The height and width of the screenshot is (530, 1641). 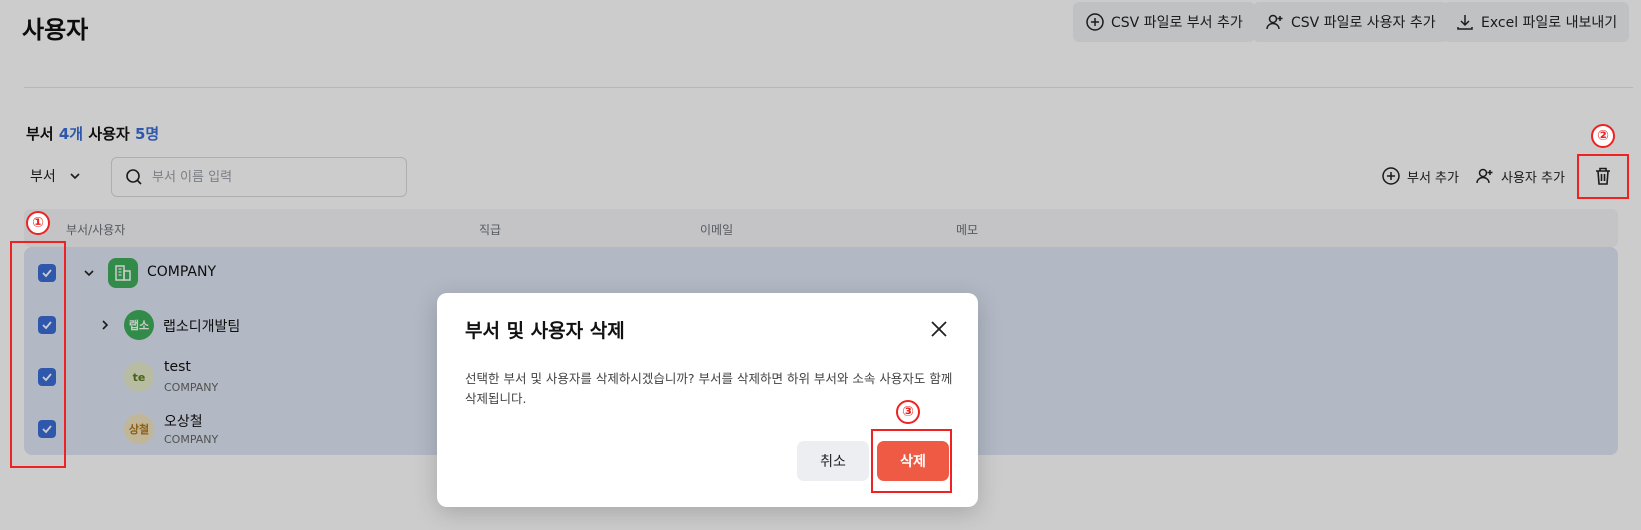 What do you see at coordinates (833, 461) in the screenshot?
I see `cancel-button: 취소` at bounding box center [833, 461].